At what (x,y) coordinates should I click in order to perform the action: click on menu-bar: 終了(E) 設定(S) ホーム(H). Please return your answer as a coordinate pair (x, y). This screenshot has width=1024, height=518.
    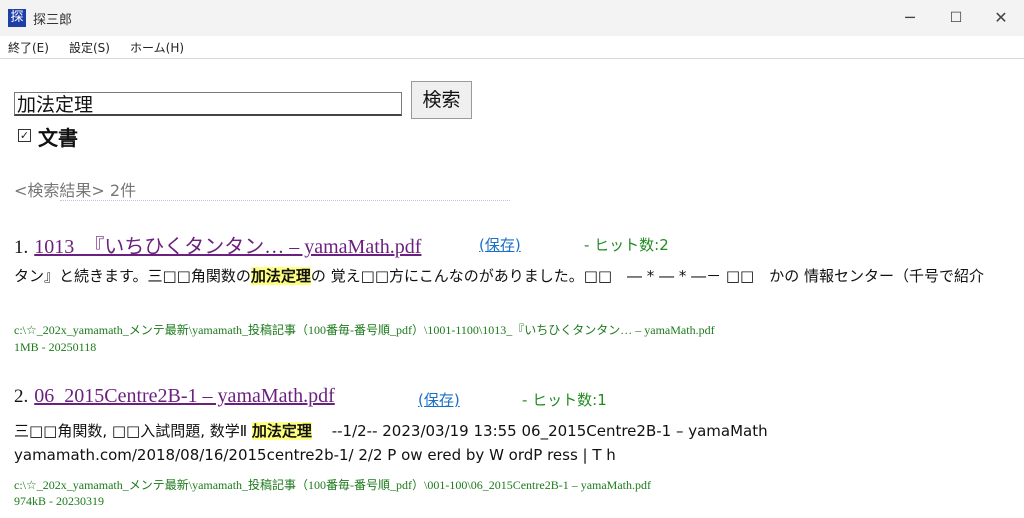
    Looking at the image, I should click on (512, 47).